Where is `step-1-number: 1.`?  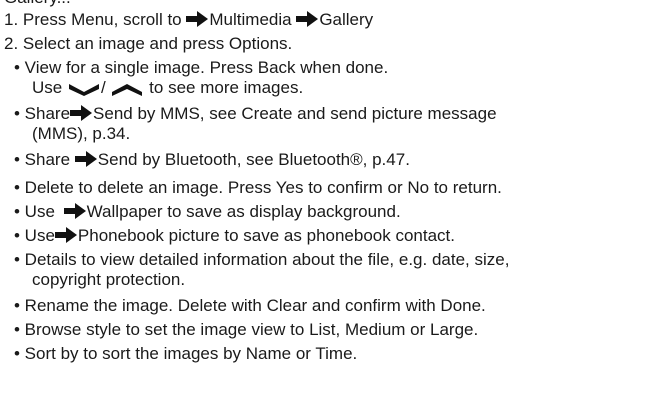 step-1-number: 1. is located at coordinates (11, 19).